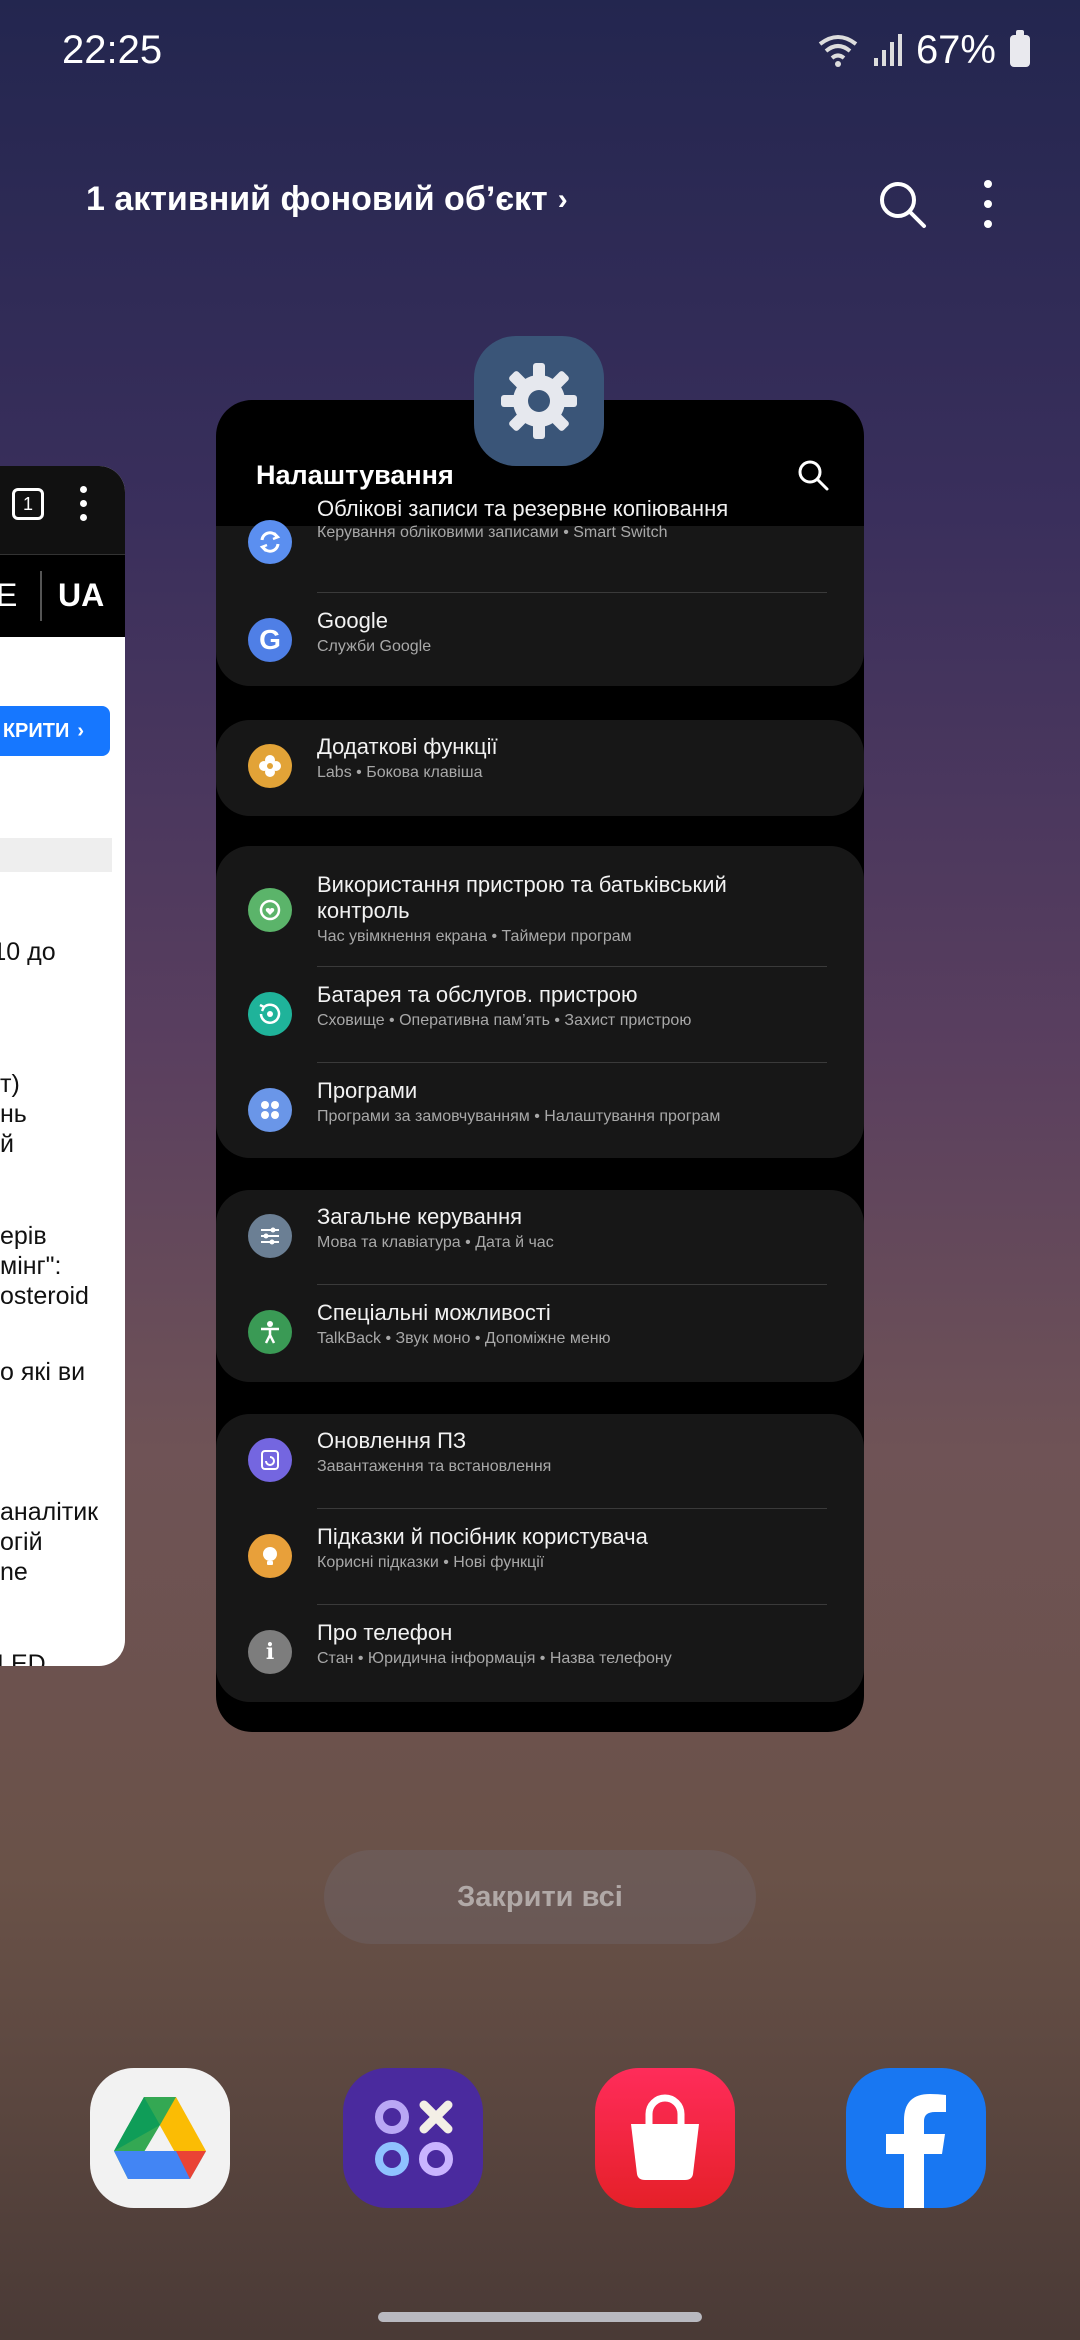 This screenshot has width=1080, height=2340. I want to click on item-title: Спеціальні можливості, so click(434, 1312).